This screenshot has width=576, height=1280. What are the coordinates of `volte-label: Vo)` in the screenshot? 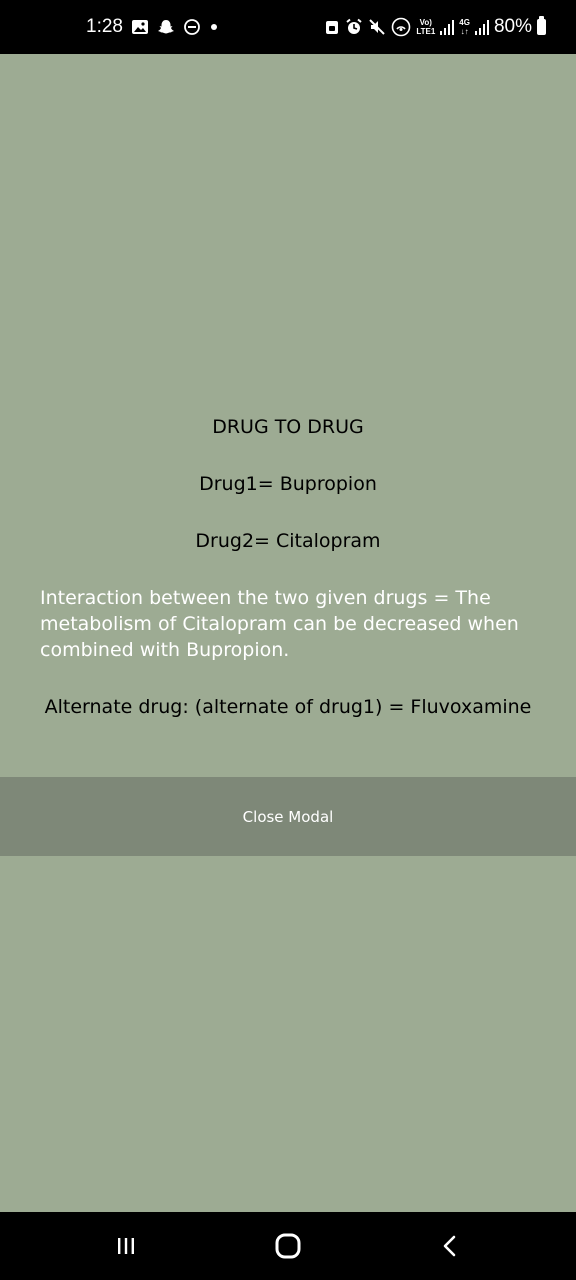 It's located at (425, 22).